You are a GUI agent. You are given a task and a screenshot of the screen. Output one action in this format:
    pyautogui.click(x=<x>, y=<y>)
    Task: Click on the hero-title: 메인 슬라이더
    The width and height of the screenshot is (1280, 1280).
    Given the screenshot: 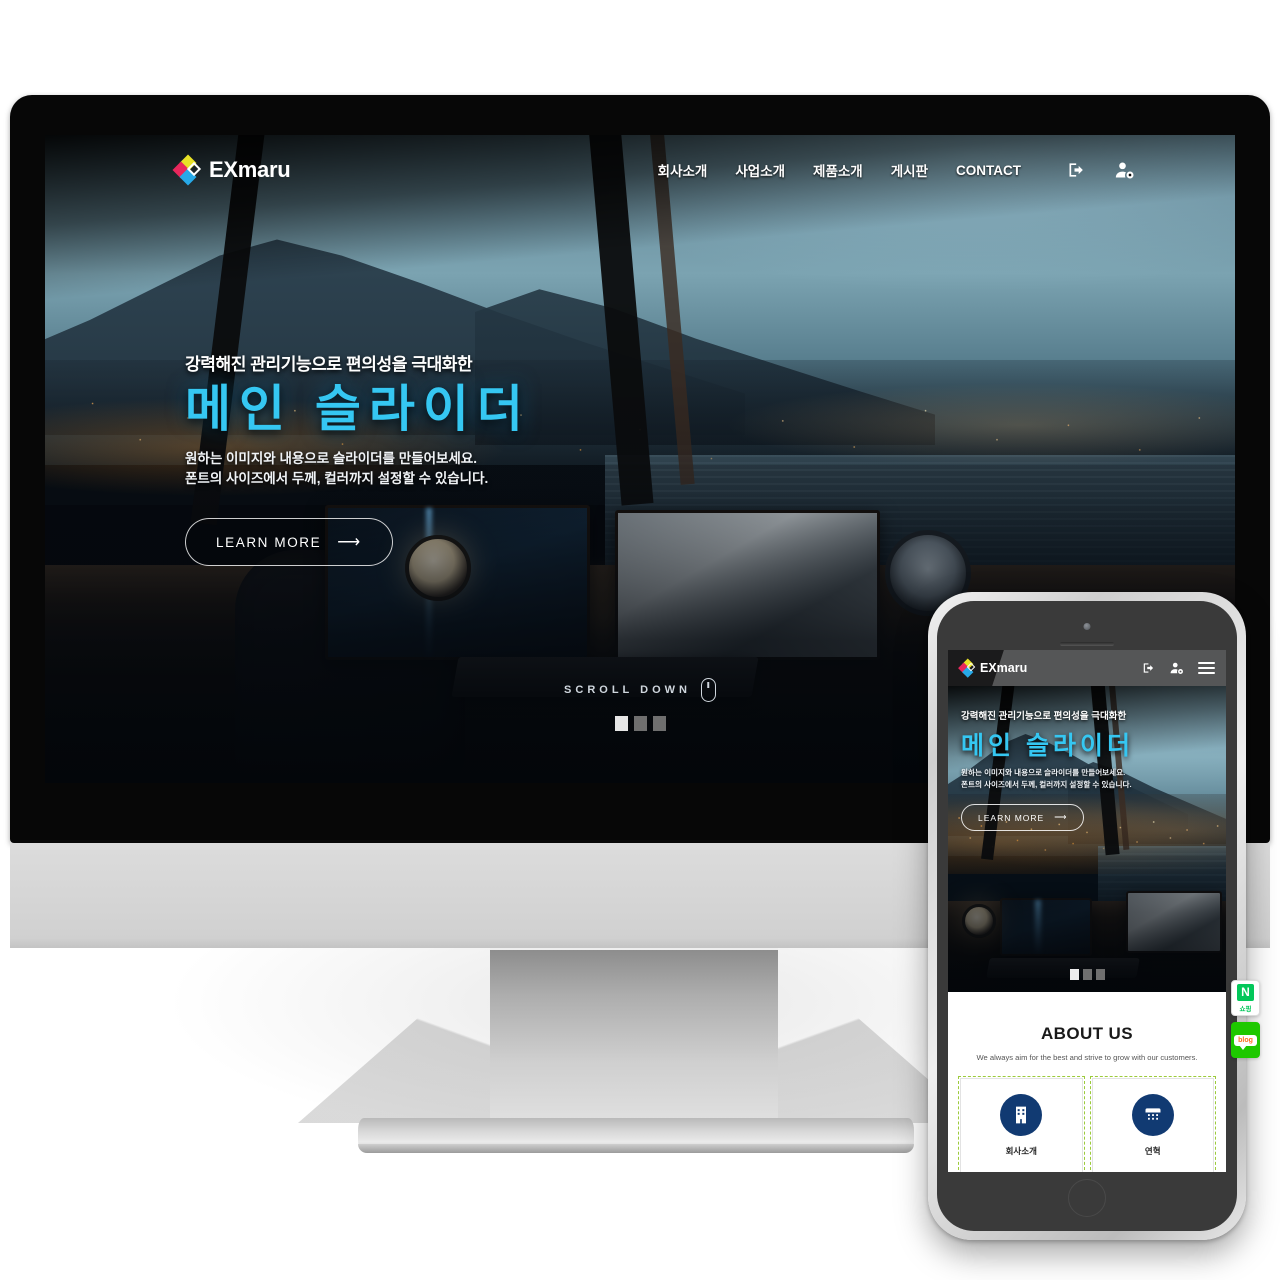 What is the action you would take?
    pyautogui.click(x=358, y=409)
    